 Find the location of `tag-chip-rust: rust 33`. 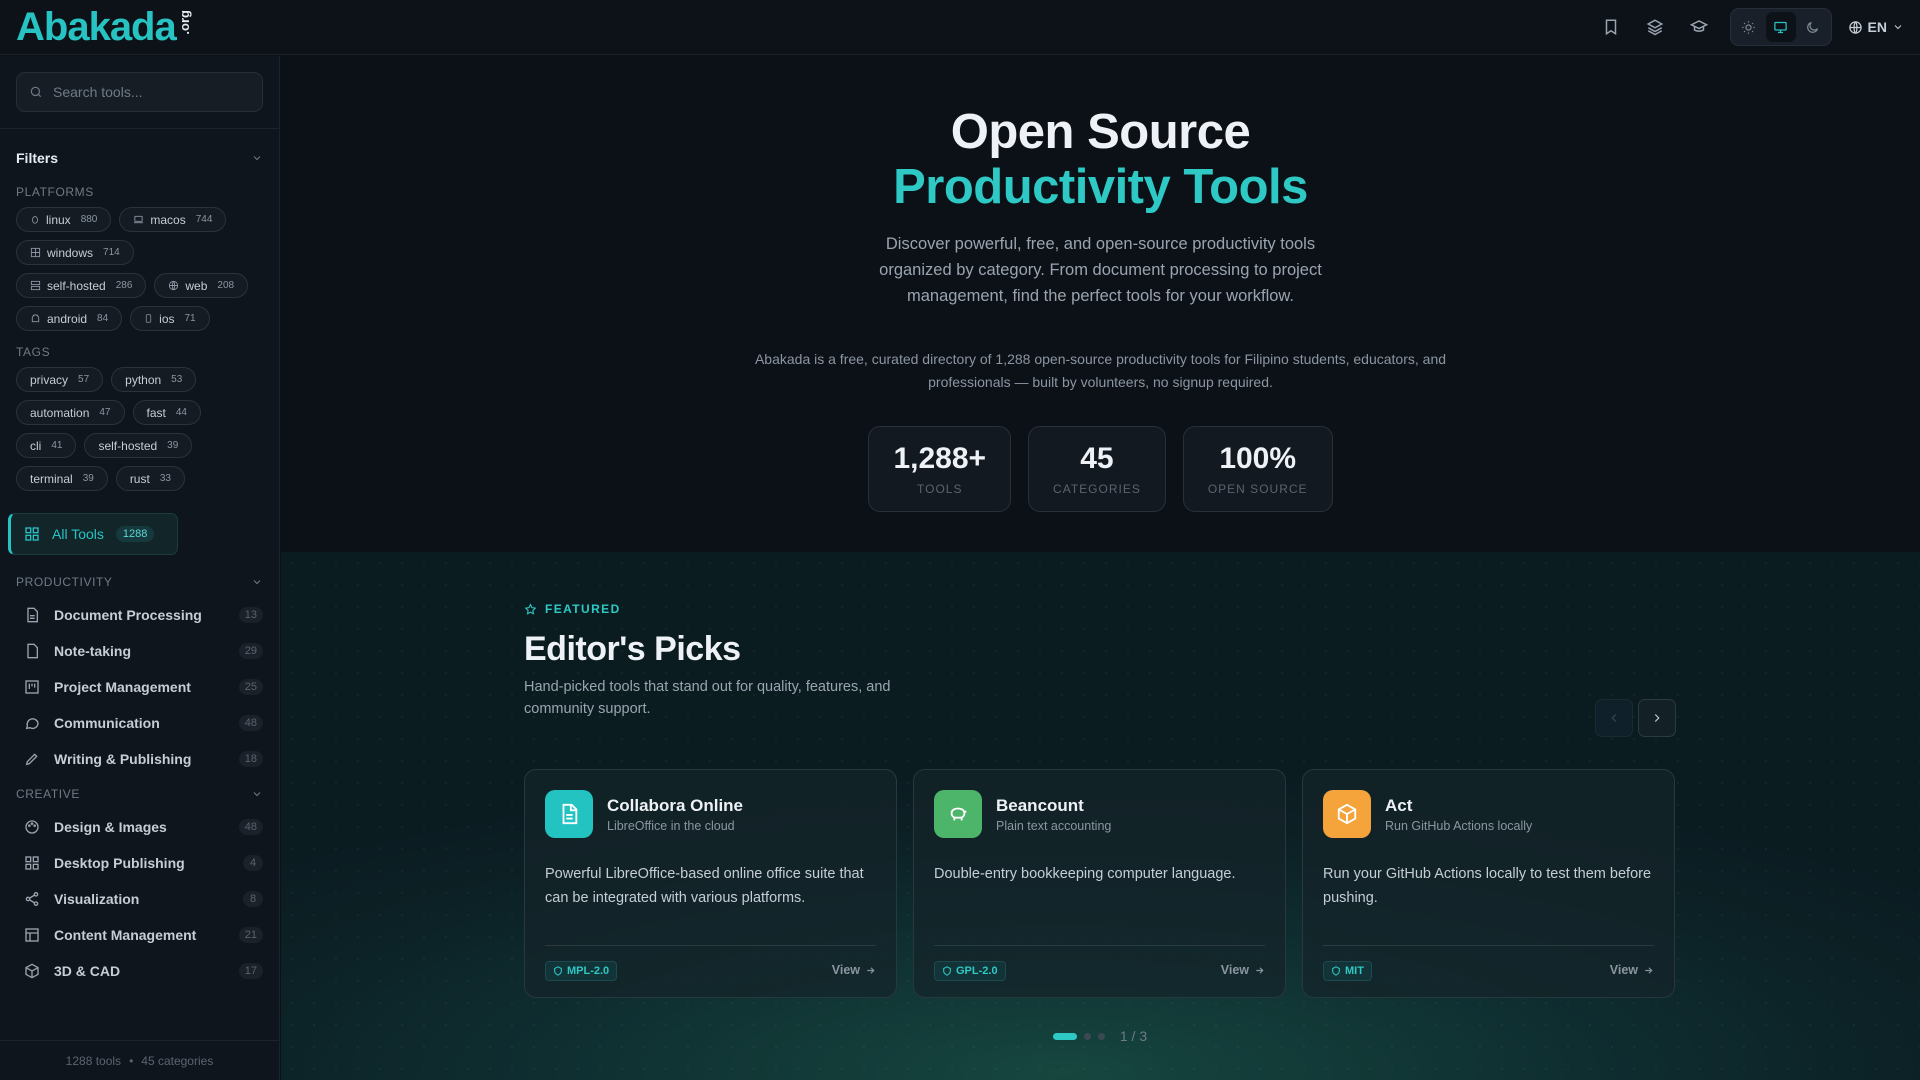

tag-chip-rust: rust 33 is located at coordinates (150, 478).